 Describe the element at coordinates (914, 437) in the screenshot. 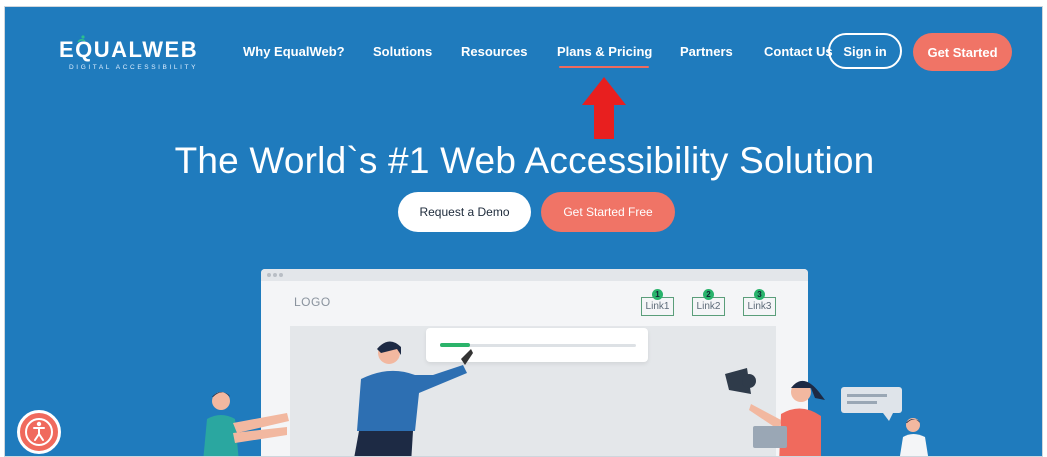

I see `person-standing-illustration` at that location.